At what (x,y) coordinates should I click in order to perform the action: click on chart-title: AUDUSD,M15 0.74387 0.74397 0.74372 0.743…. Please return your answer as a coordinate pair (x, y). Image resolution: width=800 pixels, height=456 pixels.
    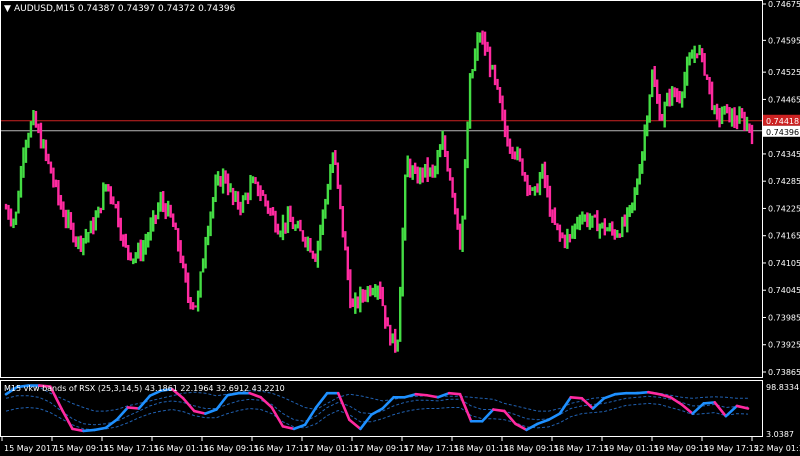
    Looking at the image, I should click on (125, 9).